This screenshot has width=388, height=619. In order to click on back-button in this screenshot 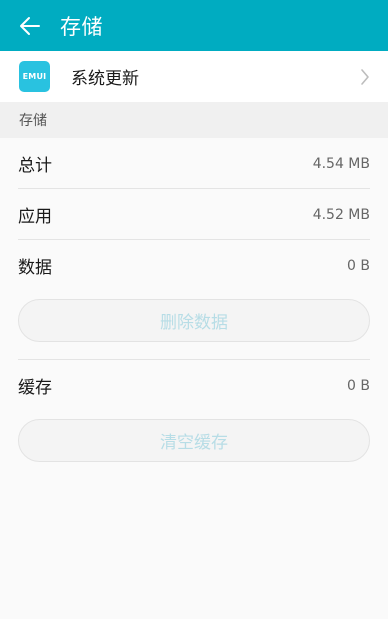, I will do `click(30, 25)`.